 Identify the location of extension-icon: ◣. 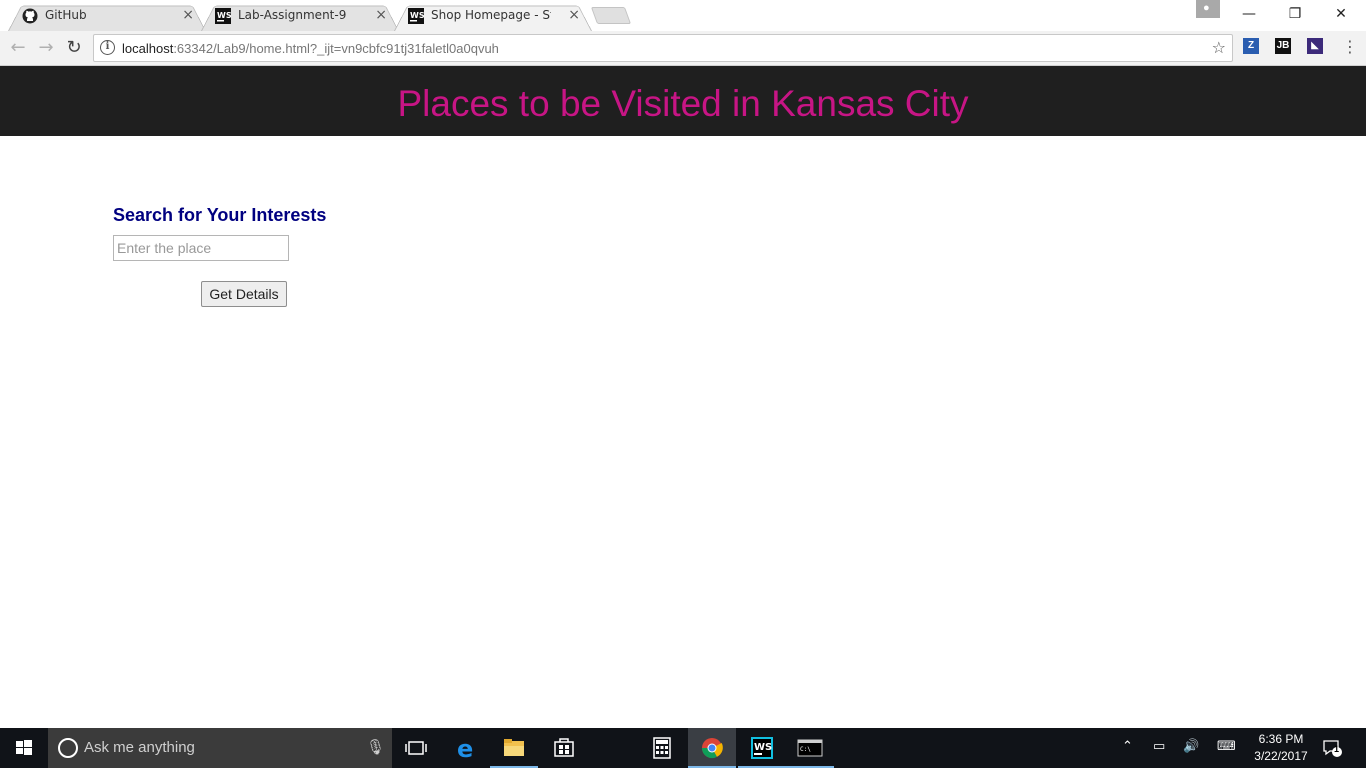
(1315, 46).